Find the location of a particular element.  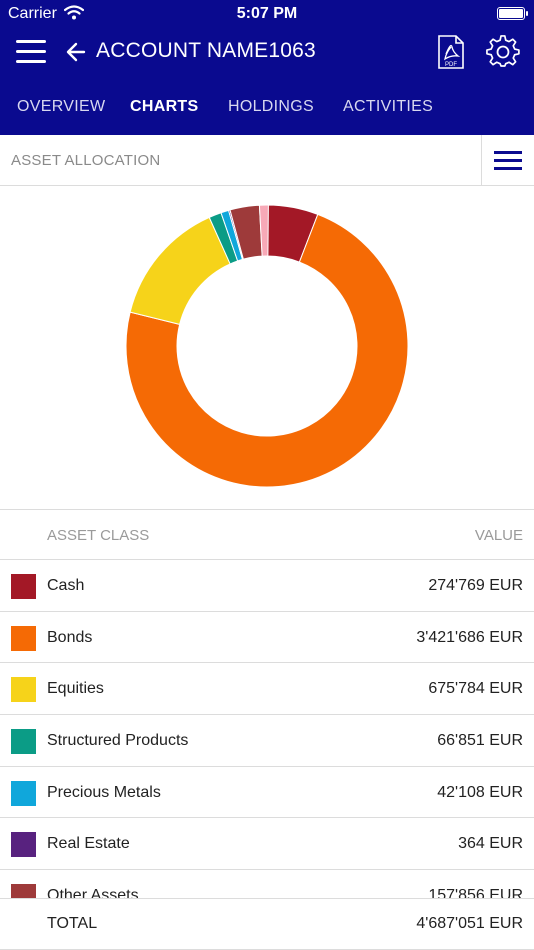

asset-class-value: 42'108 EUR is located at coordinates (480, 792).